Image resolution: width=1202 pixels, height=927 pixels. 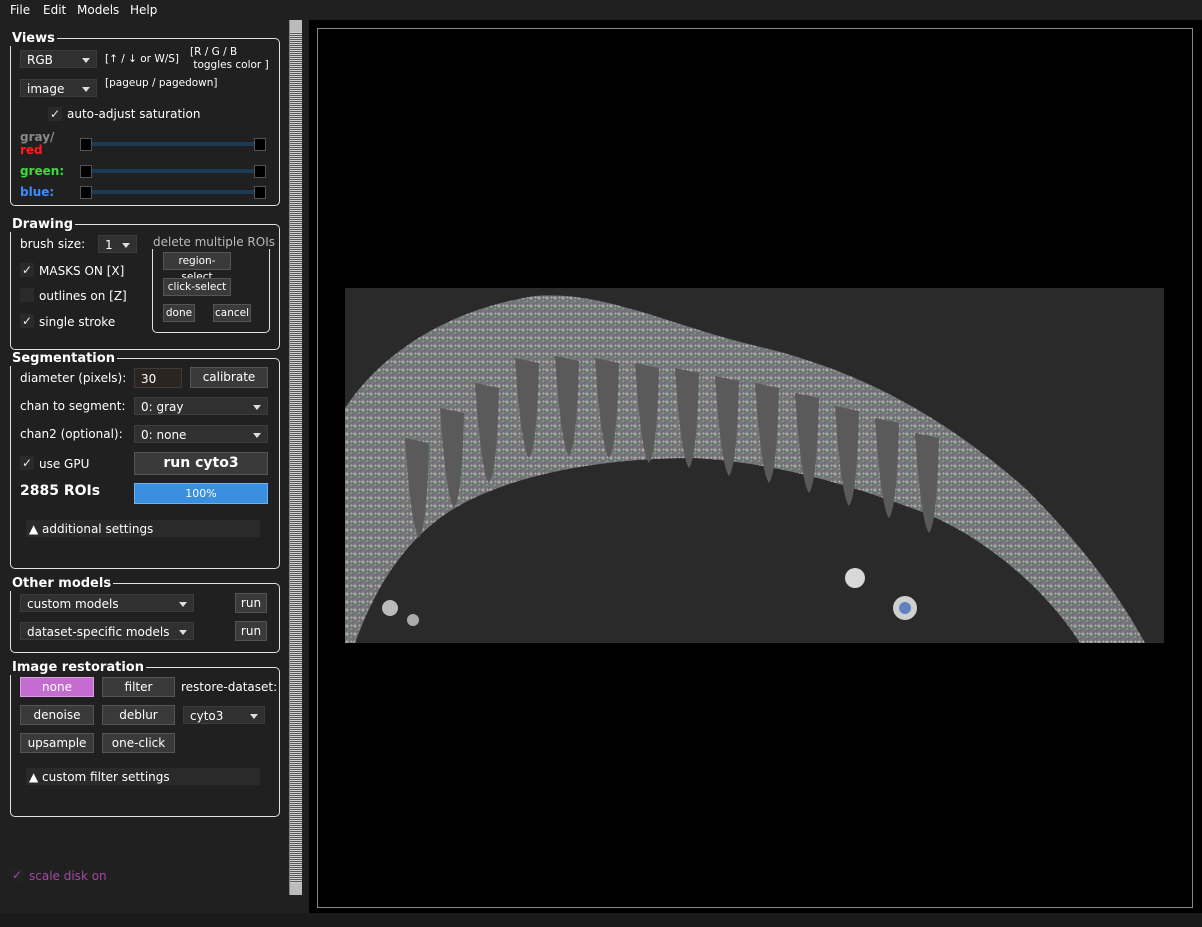 I want to click on slider-green-label: green:, so click(x=42, y=171).